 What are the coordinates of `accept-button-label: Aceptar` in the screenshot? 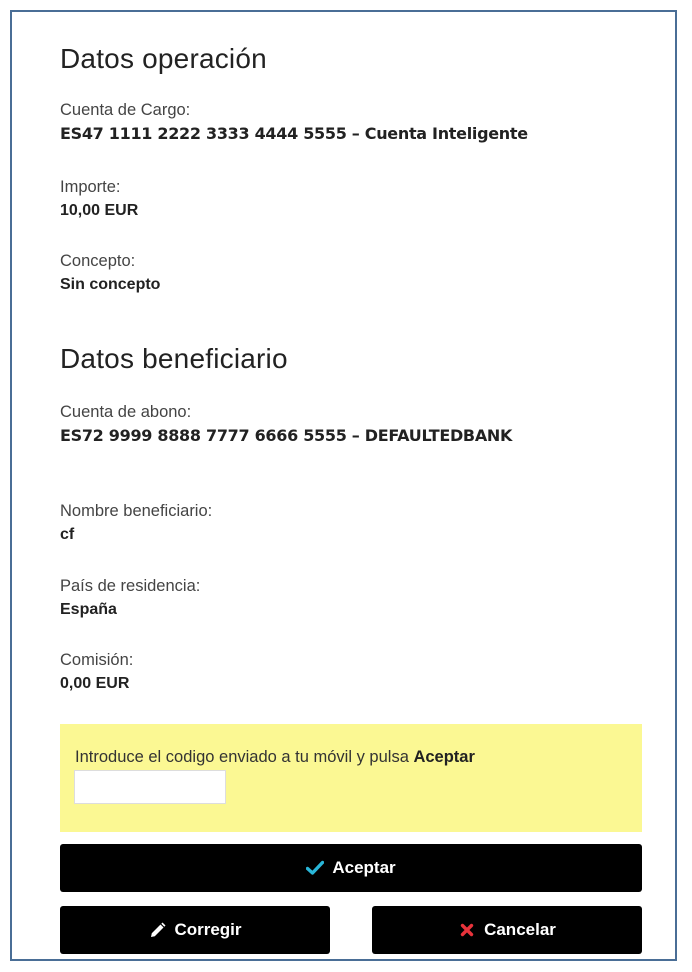 It's located at (364, 867).